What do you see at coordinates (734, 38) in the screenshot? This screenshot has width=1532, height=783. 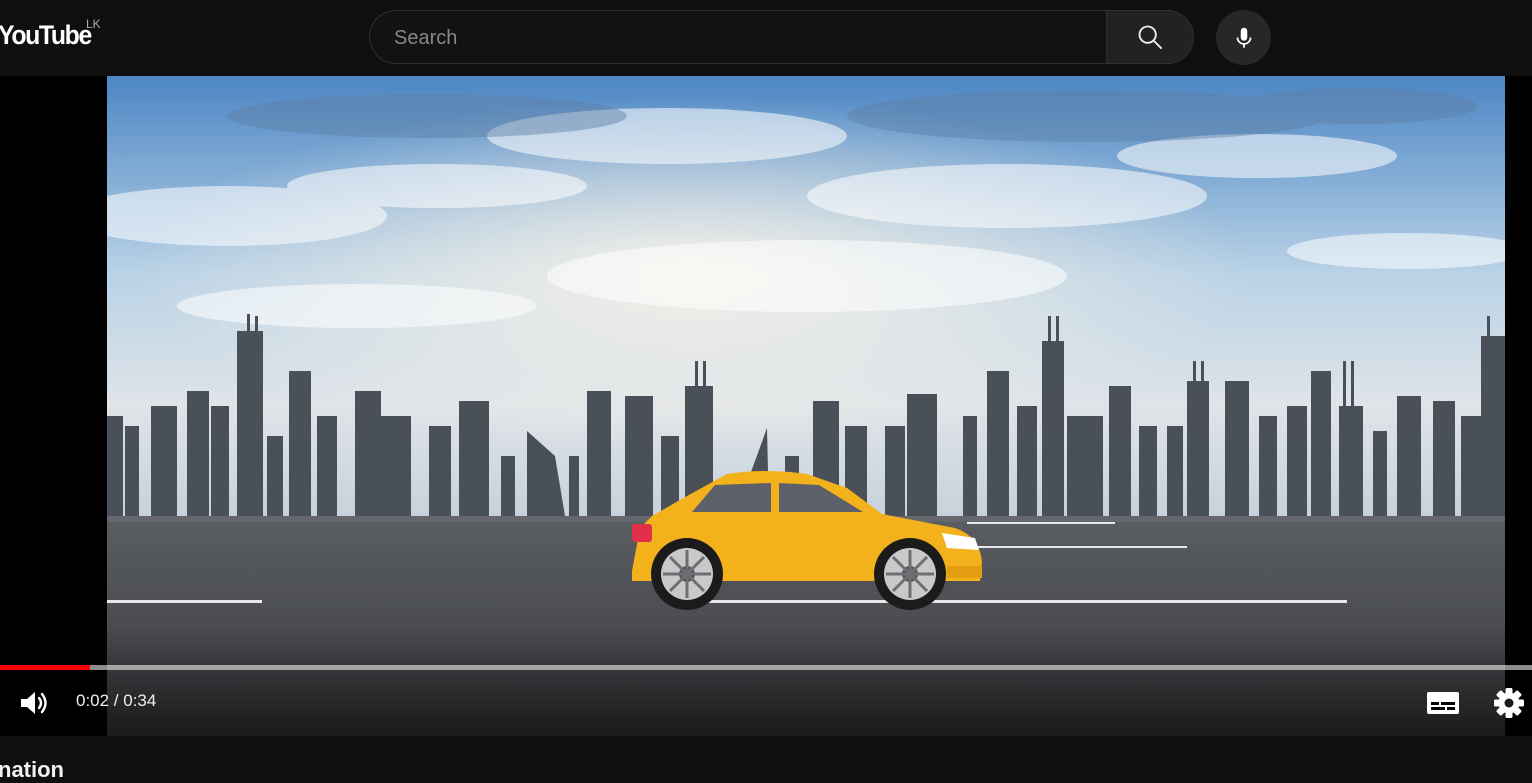 I see `search-input` at bounding box center [734, 38].